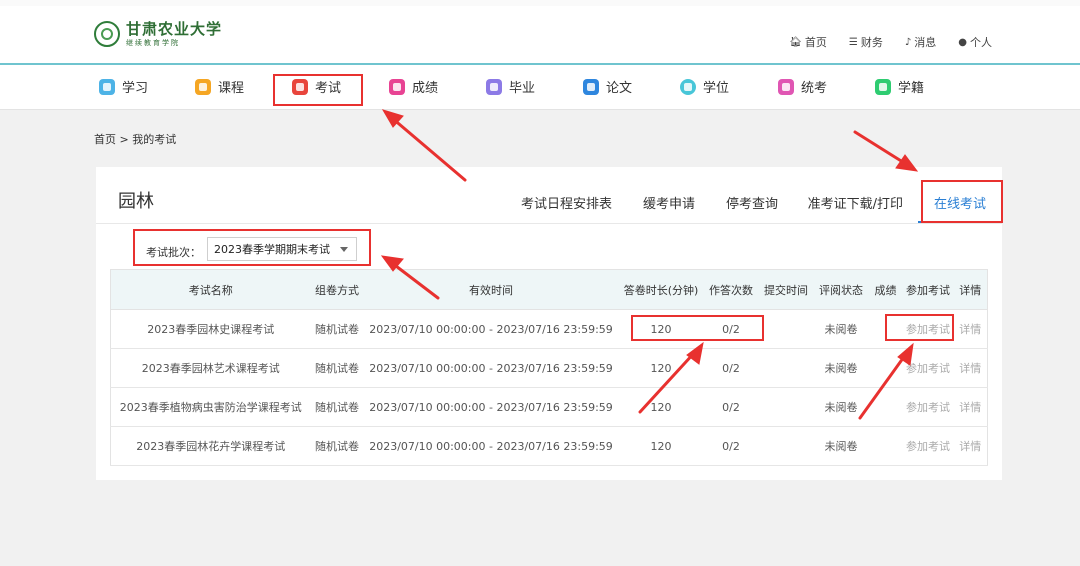 The width and height of the screenshot is (1080, 566). I want to click on col-valid-time: 有效时间, so click(491, 289).